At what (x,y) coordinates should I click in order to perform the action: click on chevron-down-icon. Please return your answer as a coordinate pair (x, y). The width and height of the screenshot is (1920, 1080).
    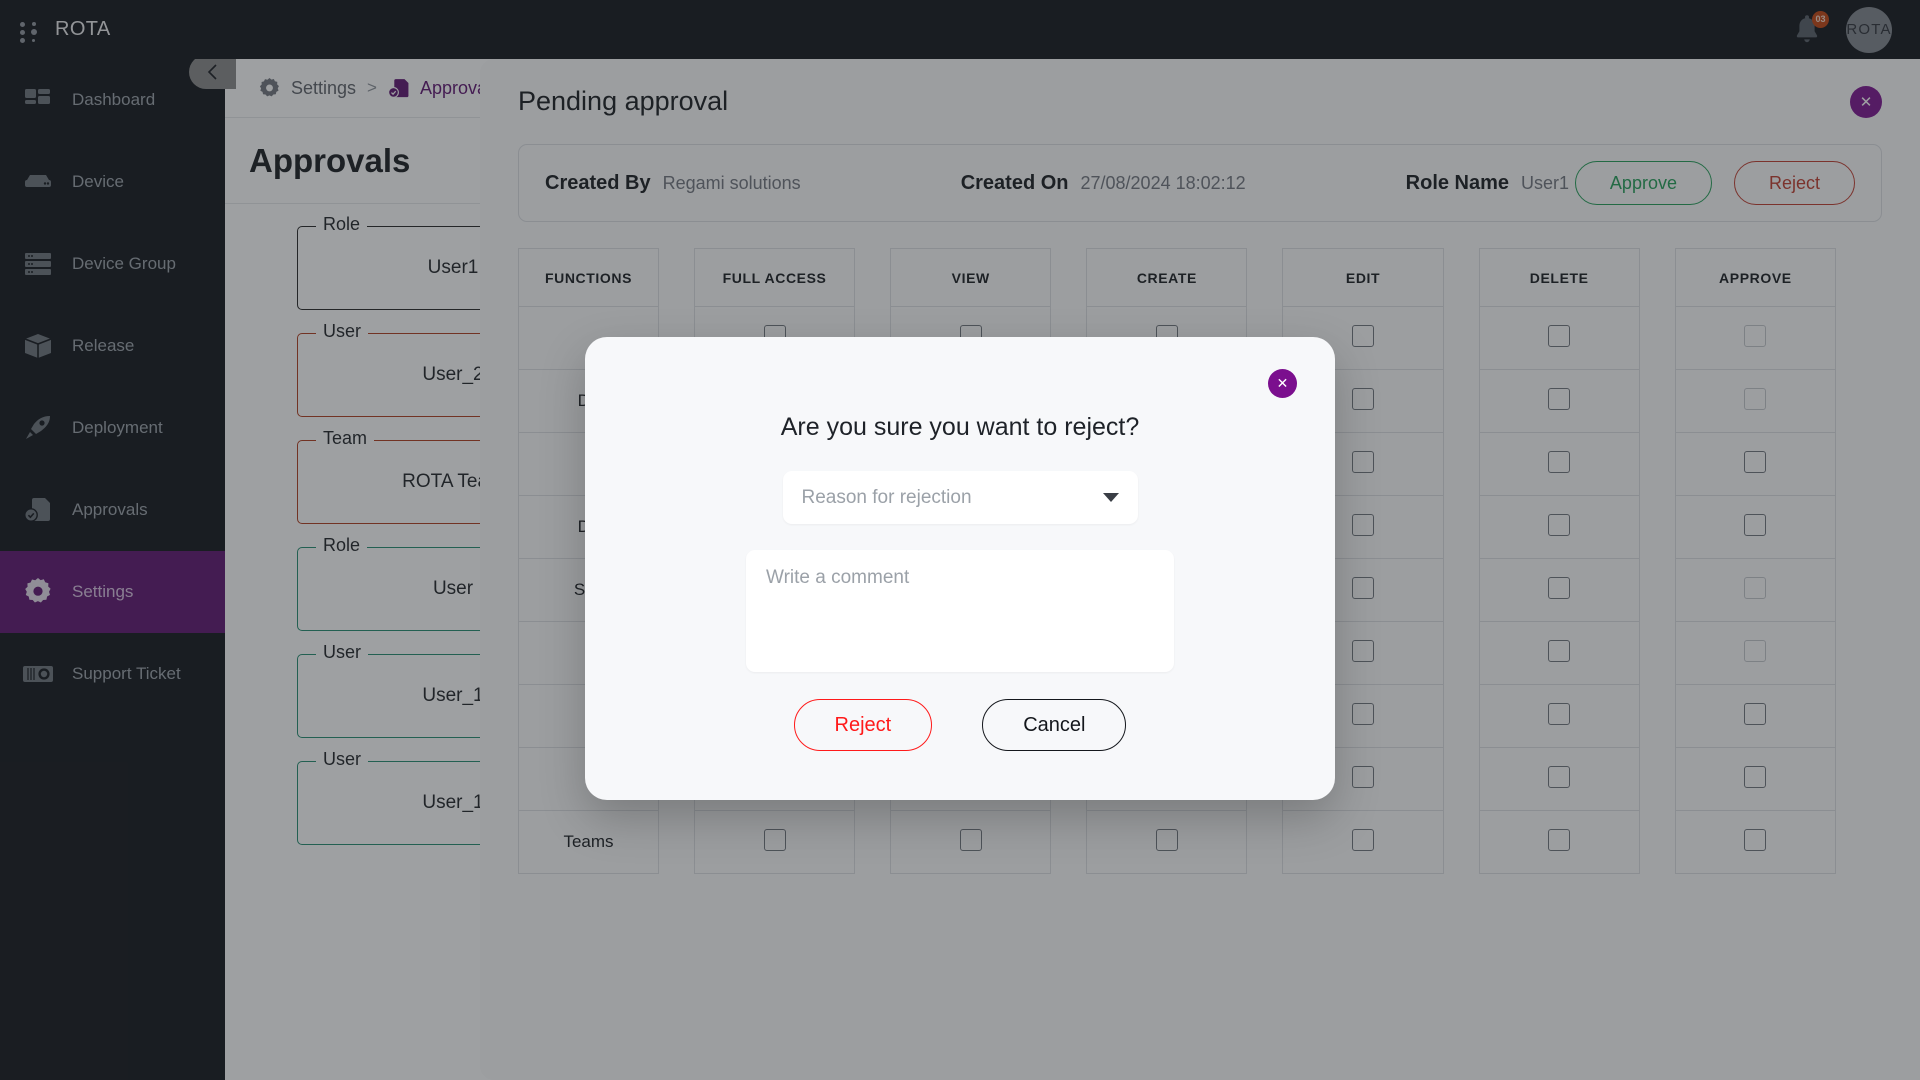
    Looking at the image, I should click on (1110, 497).